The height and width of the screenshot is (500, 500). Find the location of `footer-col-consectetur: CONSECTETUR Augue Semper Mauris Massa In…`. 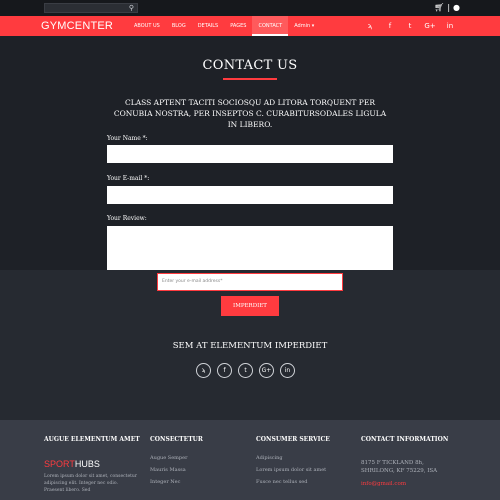

footer-col-consectetur: CONSECTETUR Augue Semper Mauris Massa In… is located at coordinates (205, 462).